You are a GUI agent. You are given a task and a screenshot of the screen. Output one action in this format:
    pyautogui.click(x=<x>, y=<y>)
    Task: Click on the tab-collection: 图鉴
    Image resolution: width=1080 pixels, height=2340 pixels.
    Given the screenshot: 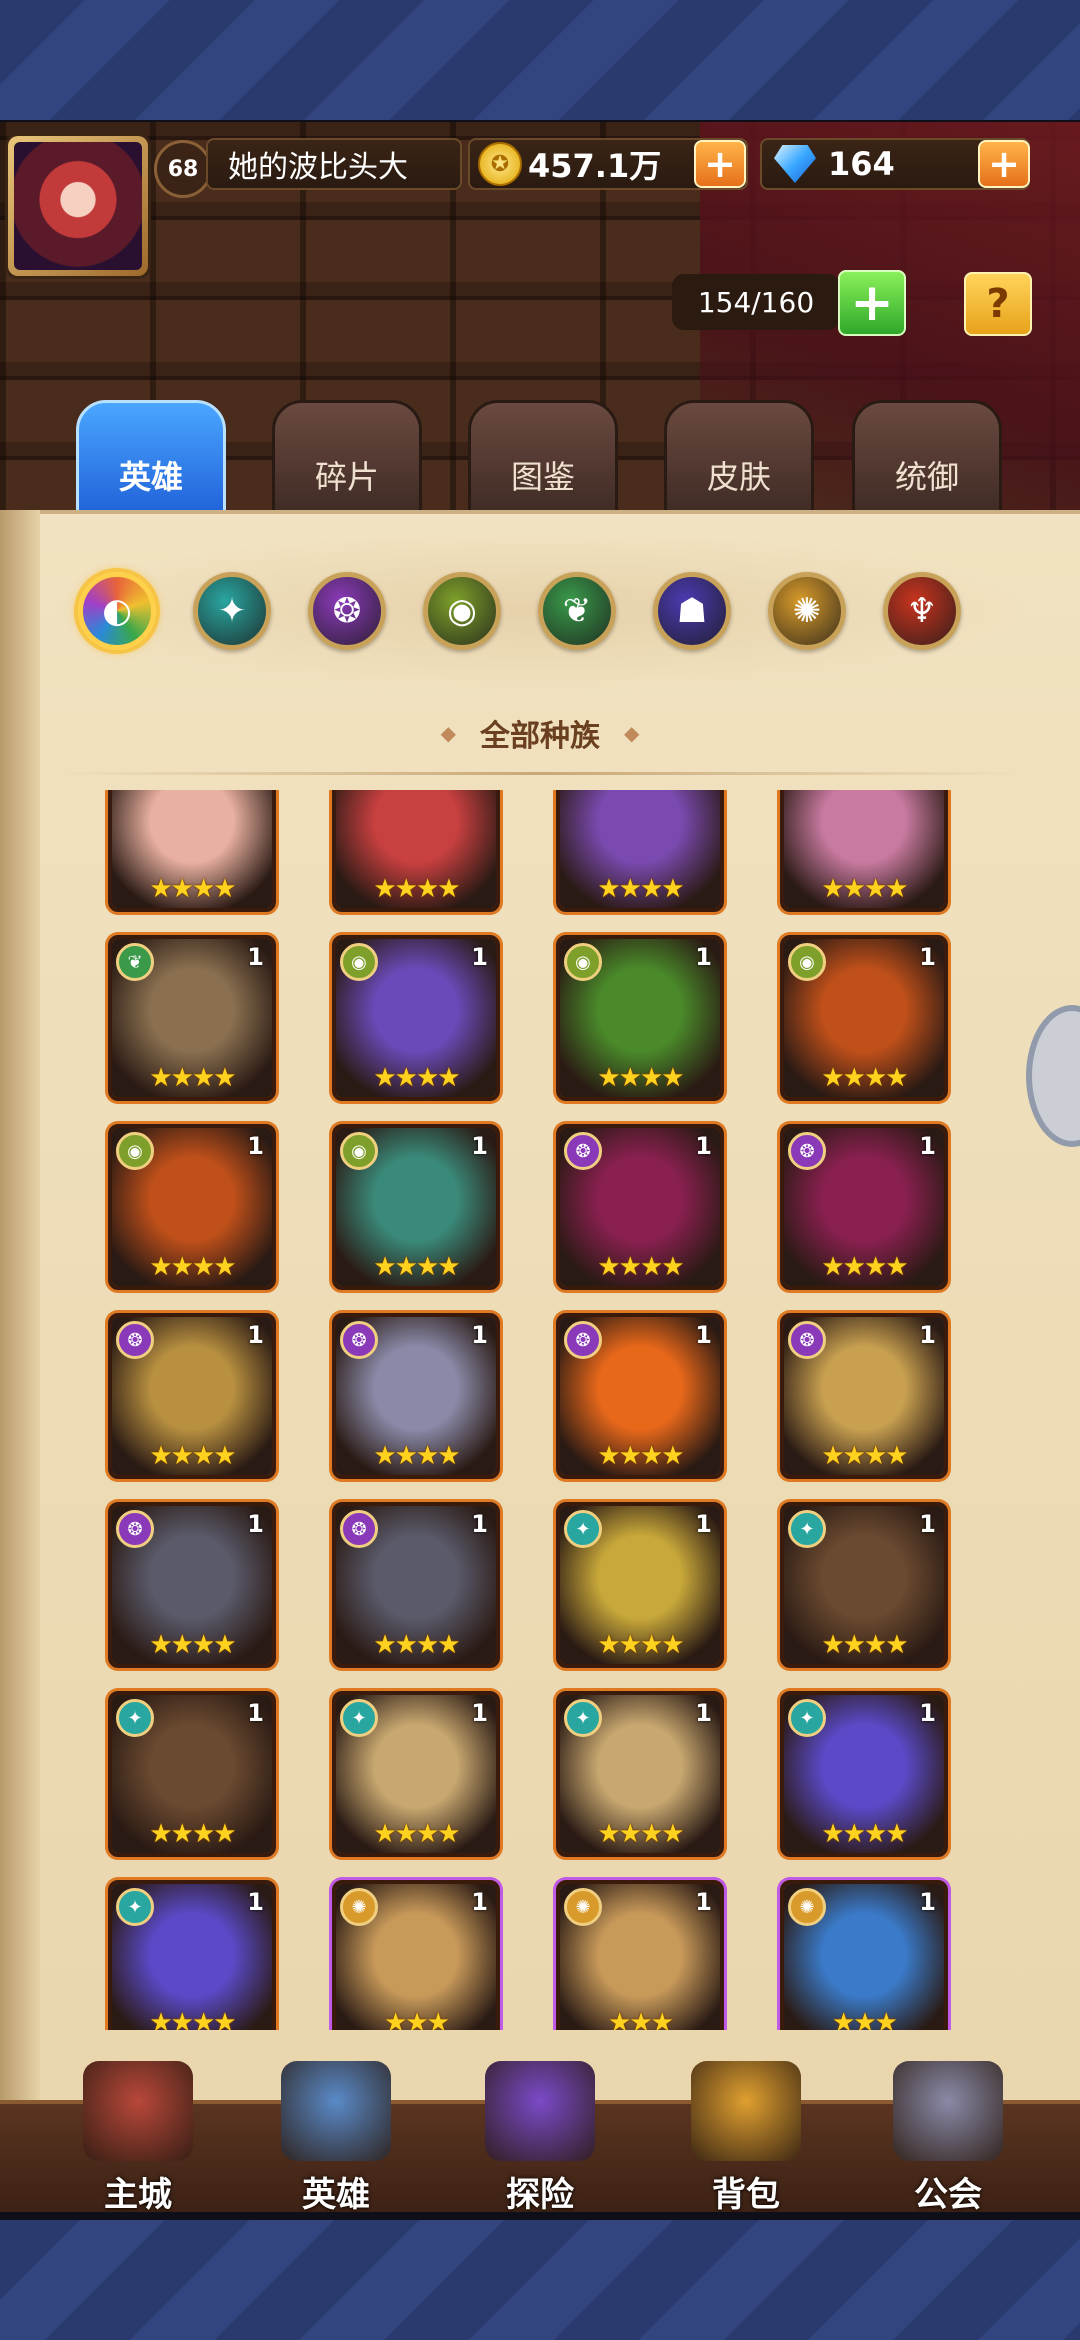 What is the action you would take?
    pyautogui.click(x=543, y=460)
    